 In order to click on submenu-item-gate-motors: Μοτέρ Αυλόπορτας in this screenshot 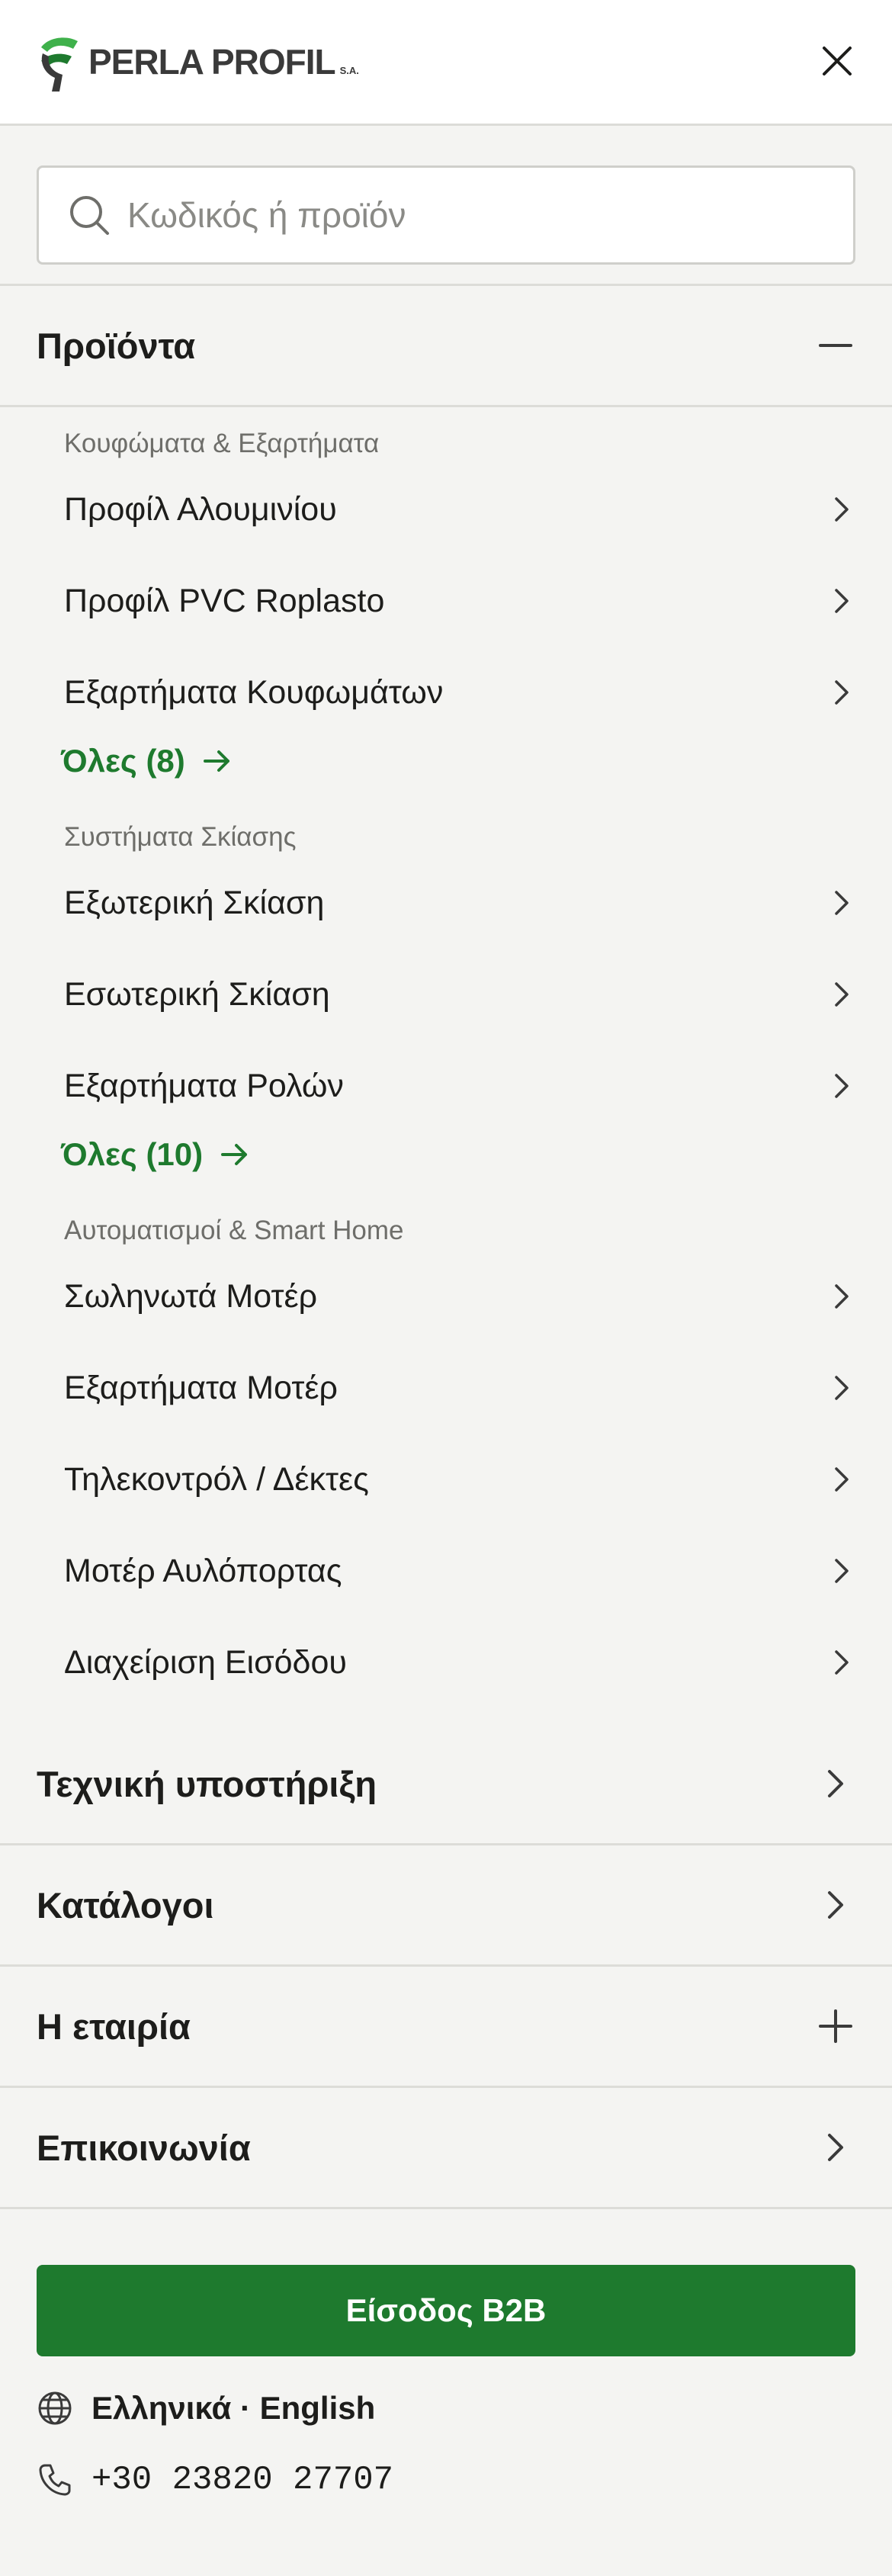, I will do `click(459, 1570)`.